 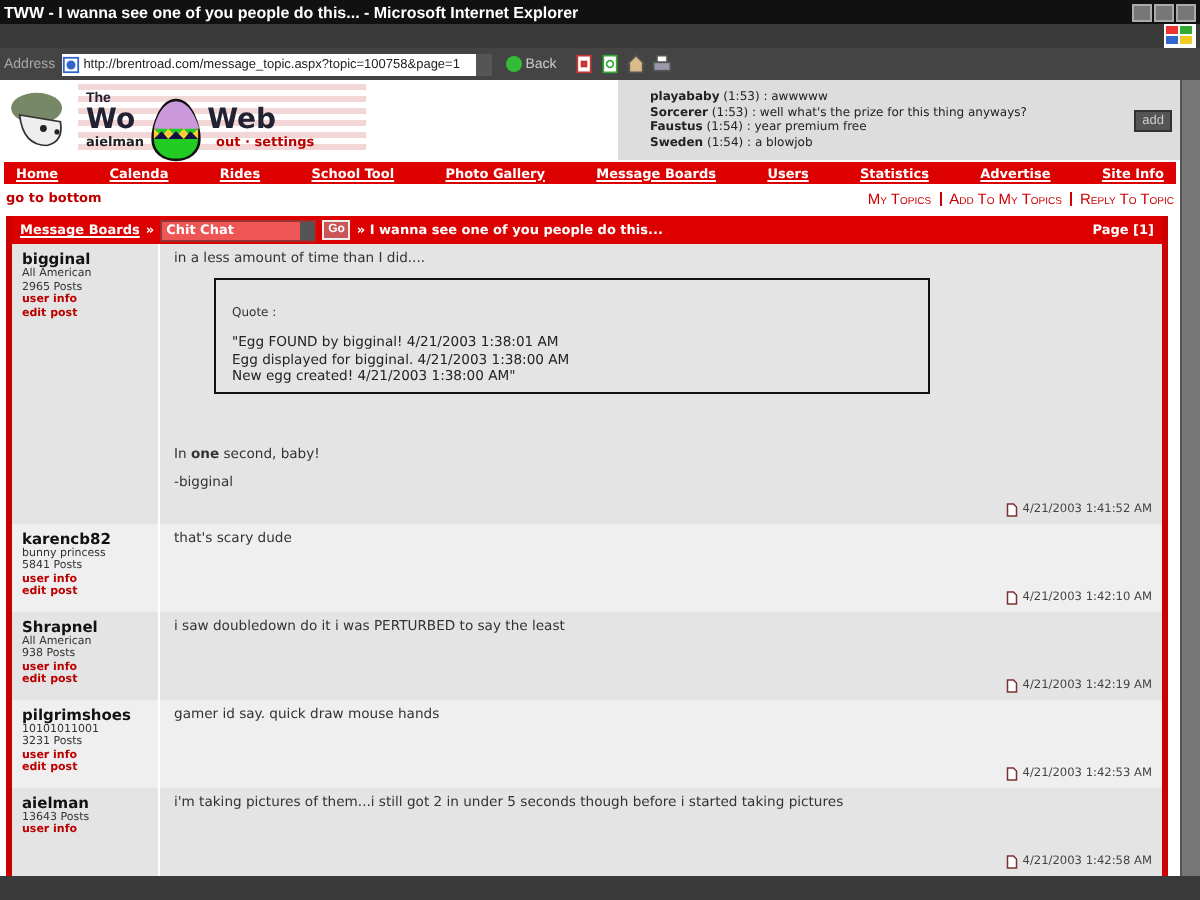 I want to click on scrollbar, so click(x=1190, y=478).